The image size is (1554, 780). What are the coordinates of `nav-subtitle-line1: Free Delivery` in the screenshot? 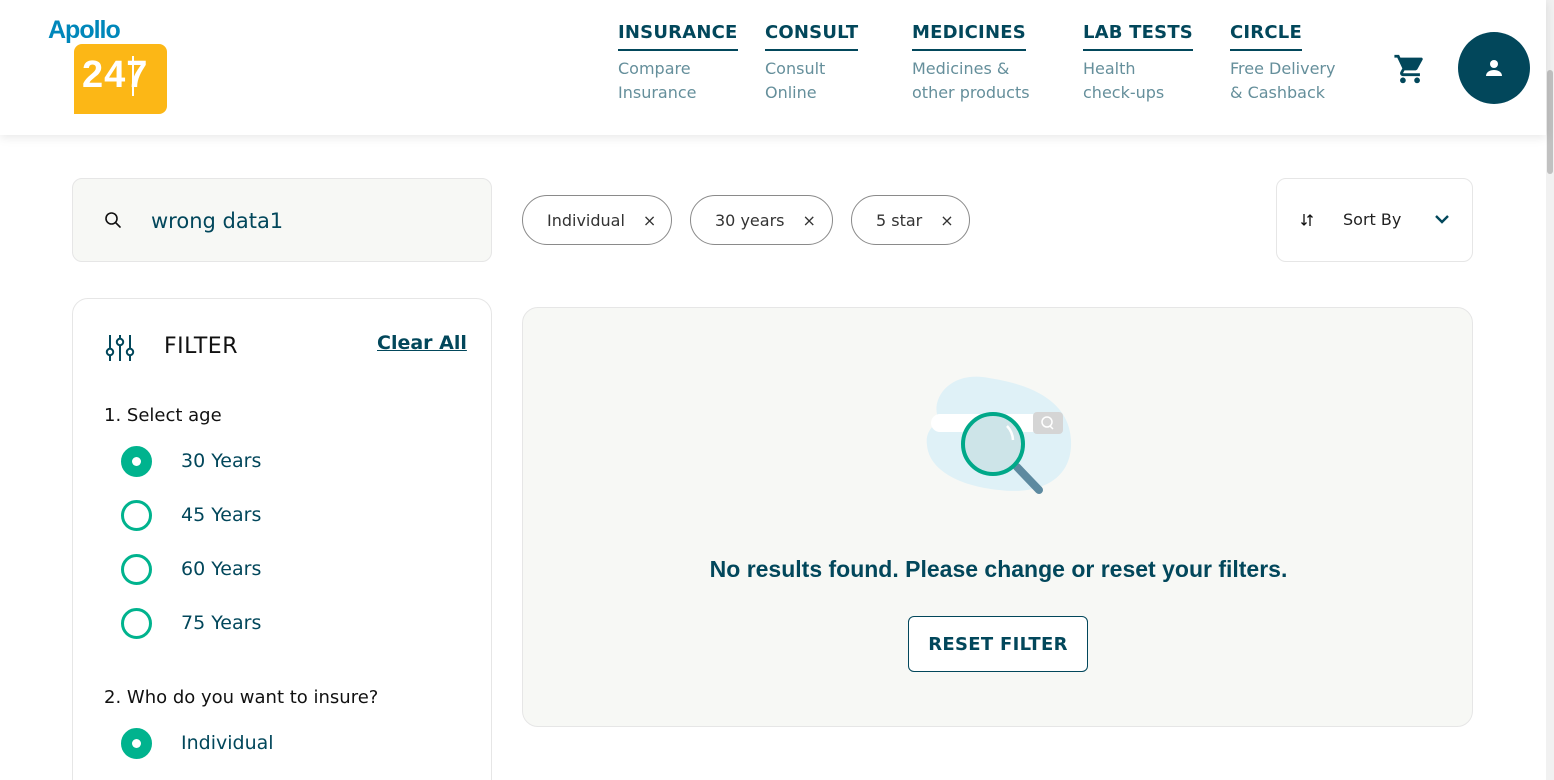 It's located at (1283, 68).